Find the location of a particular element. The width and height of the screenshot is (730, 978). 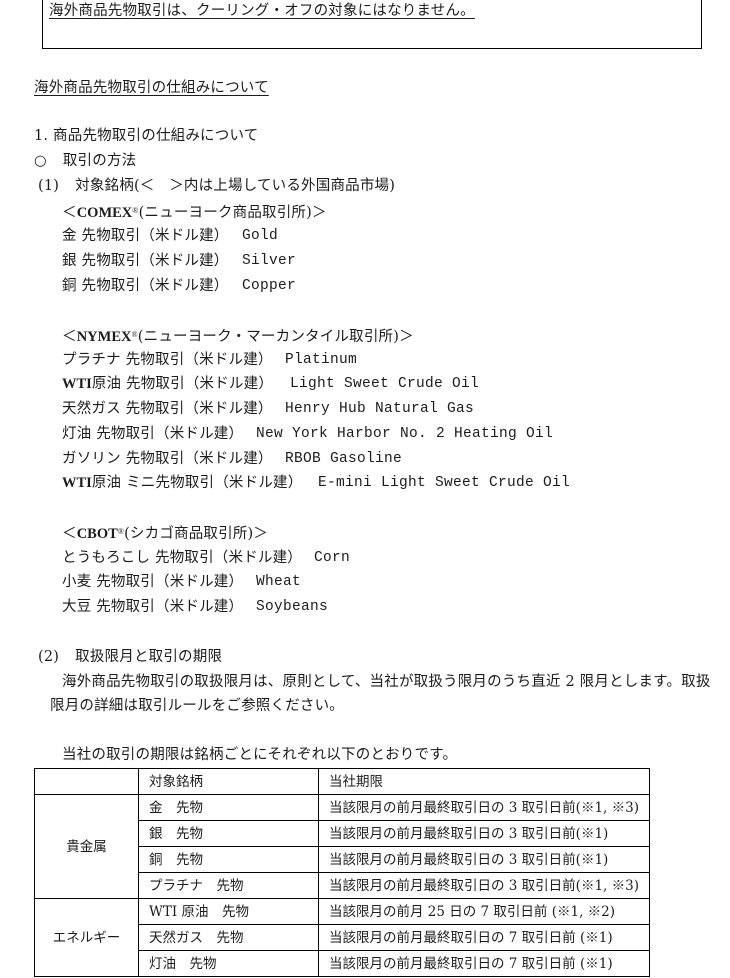

header-cell-deadline: 当社期限 is located at coordinates (484, 781).